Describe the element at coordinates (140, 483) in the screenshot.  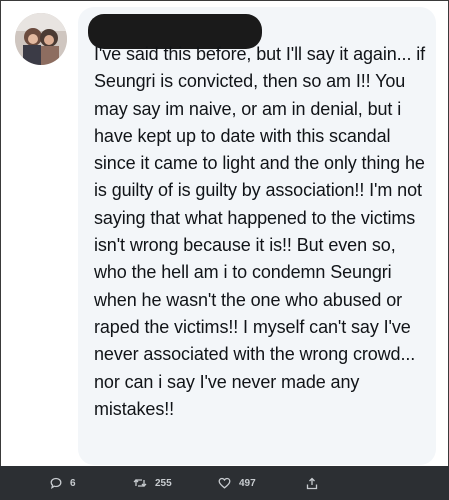
I see `retweet-icon` at that location.